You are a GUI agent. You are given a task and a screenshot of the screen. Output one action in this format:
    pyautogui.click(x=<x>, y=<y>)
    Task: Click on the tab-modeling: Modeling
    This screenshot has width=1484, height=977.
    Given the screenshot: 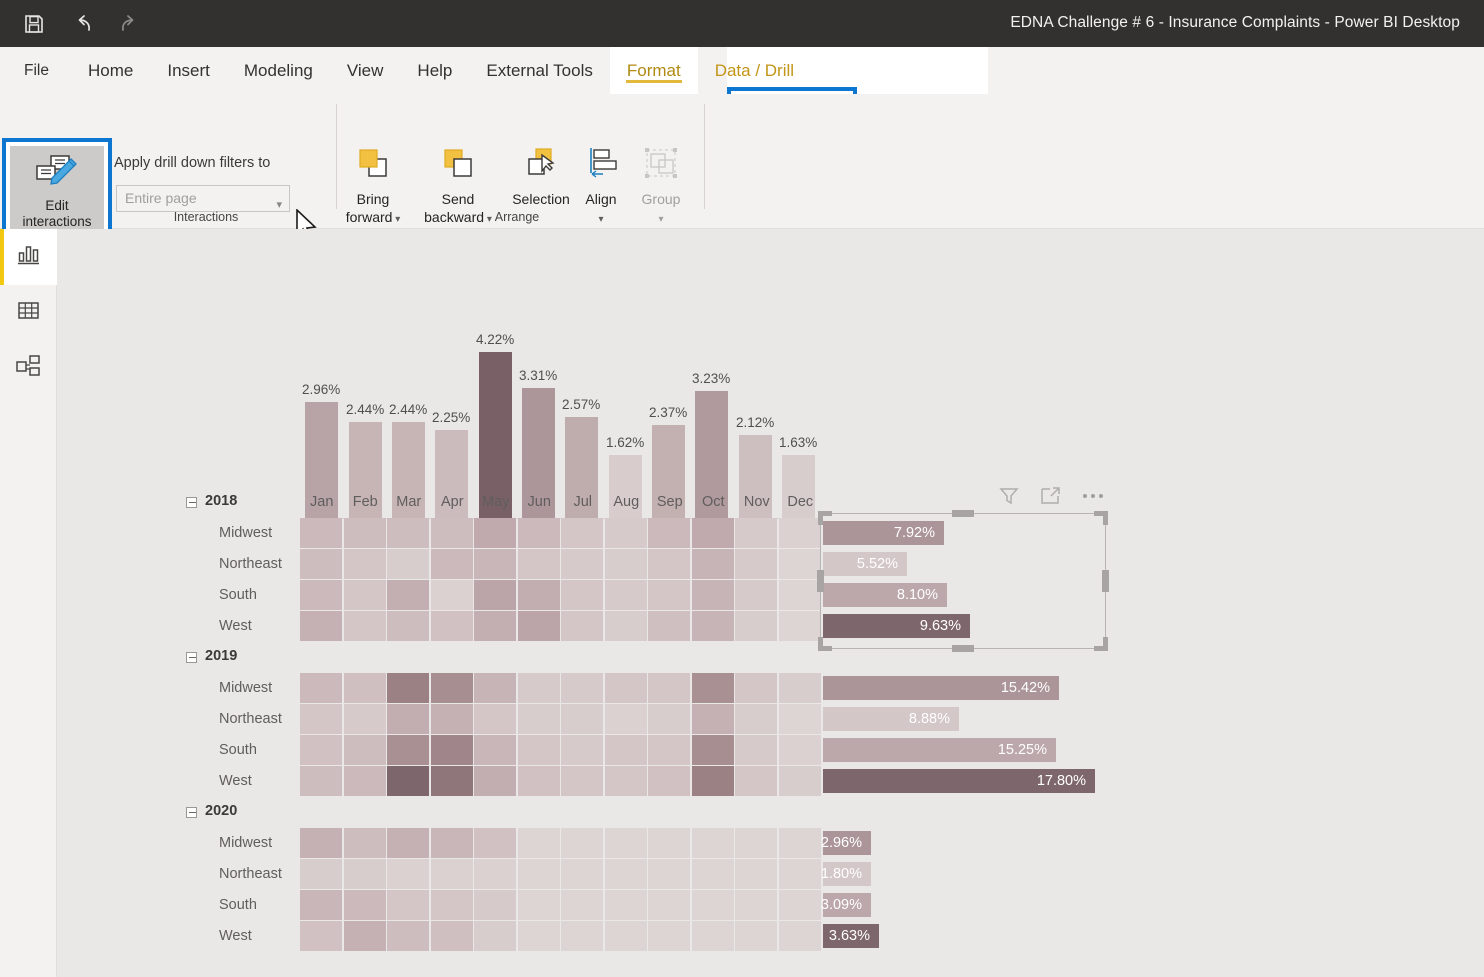 What is the action you would take?
    pyautogui.click(x=278, y=70)
    